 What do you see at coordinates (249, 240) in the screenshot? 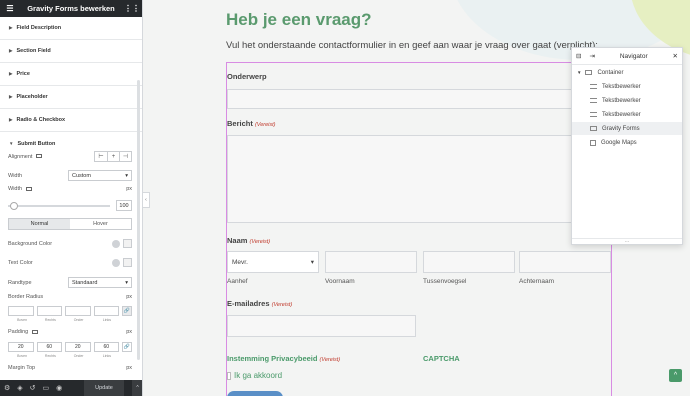
I see `name-label: Naam (Vereist)` at bounding box center [249, 240].